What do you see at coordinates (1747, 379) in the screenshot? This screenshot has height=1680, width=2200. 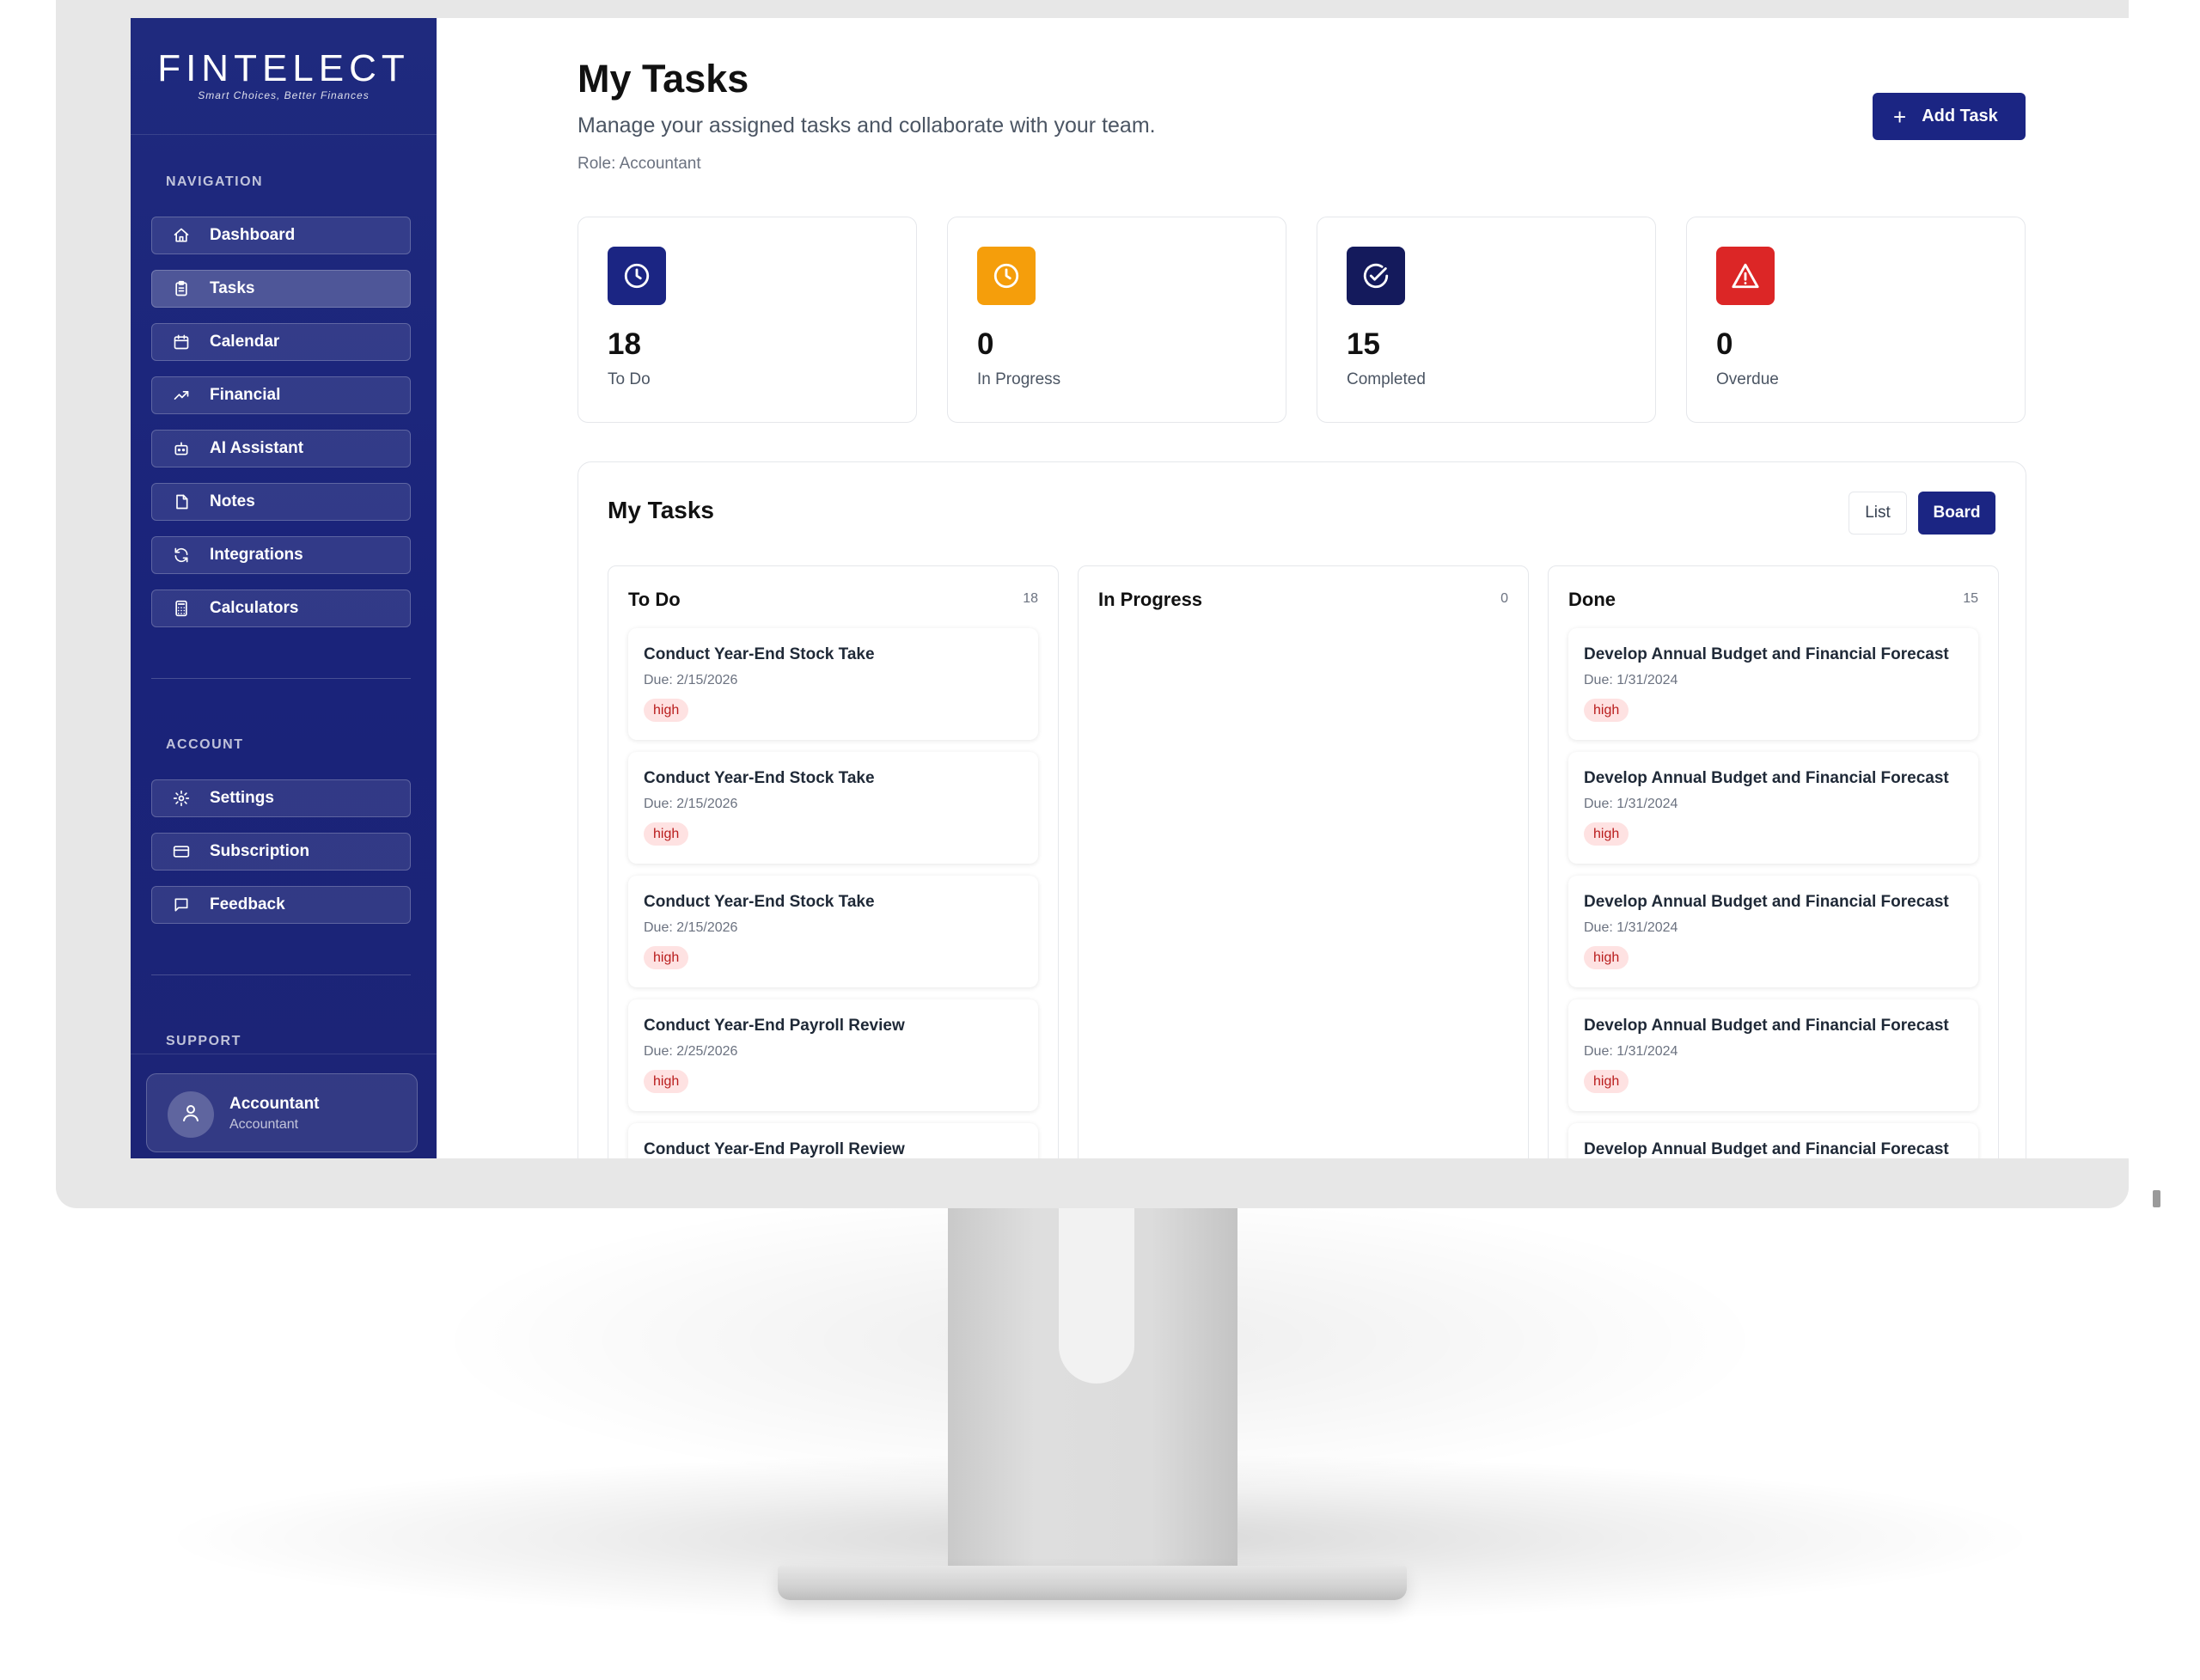 I see `stat-label: Overdue` at bounding box center [1747, 379].